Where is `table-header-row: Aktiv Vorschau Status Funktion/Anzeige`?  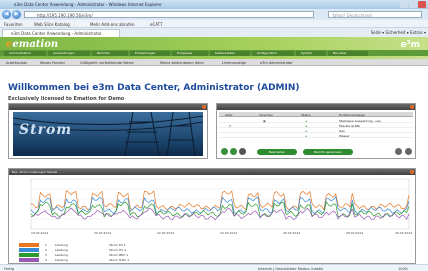
table-header-row: Aktiv Vorschau Status Funktion/Anzeige is located at coordinates (316, 114).